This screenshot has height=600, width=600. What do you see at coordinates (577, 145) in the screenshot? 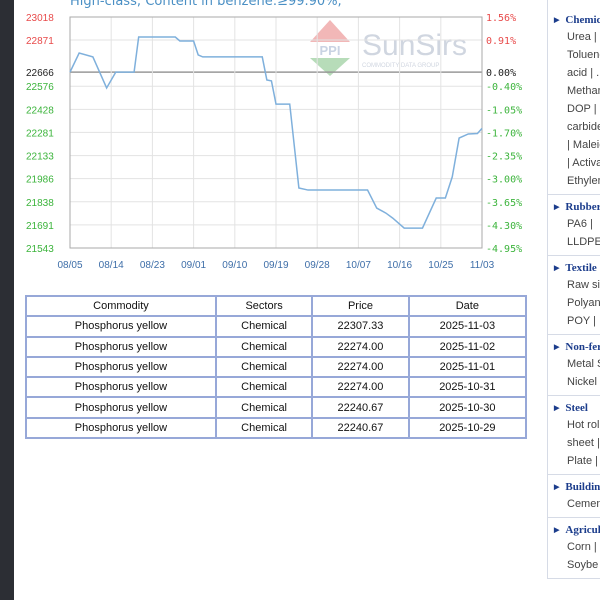
I see `sidebar-commodity-link: | Maleic` at bounding box center [577, 145].